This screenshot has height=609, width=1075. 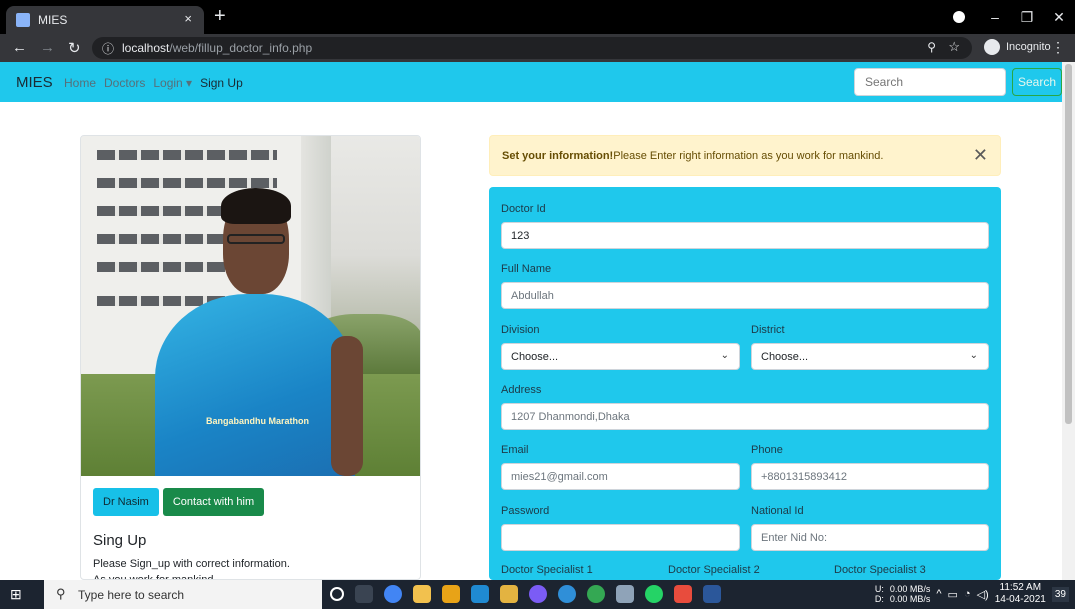 What do you see at coordinates (74, 48) in the screenshot?
I see `reload-icon: ↻` at bounding box center [74, 48].